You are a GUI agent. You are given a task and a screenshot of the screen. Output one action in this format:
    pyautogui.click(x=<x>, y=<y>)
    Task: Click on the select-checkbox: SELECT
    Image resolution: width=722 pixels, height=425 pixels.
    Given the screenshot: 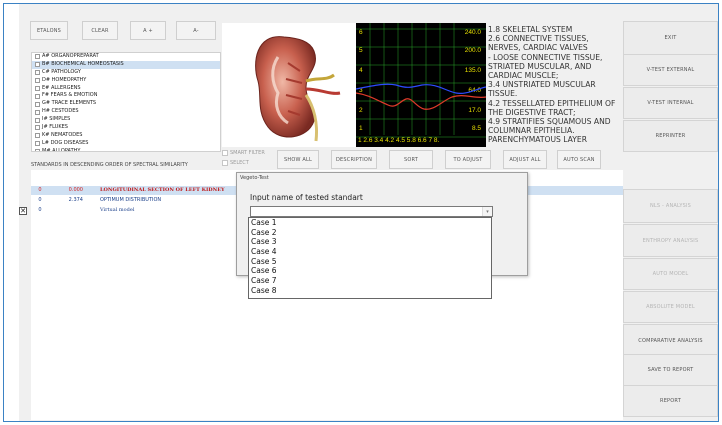 What is the action you would take?
    pyautogui.click(x=235, y=163)
    